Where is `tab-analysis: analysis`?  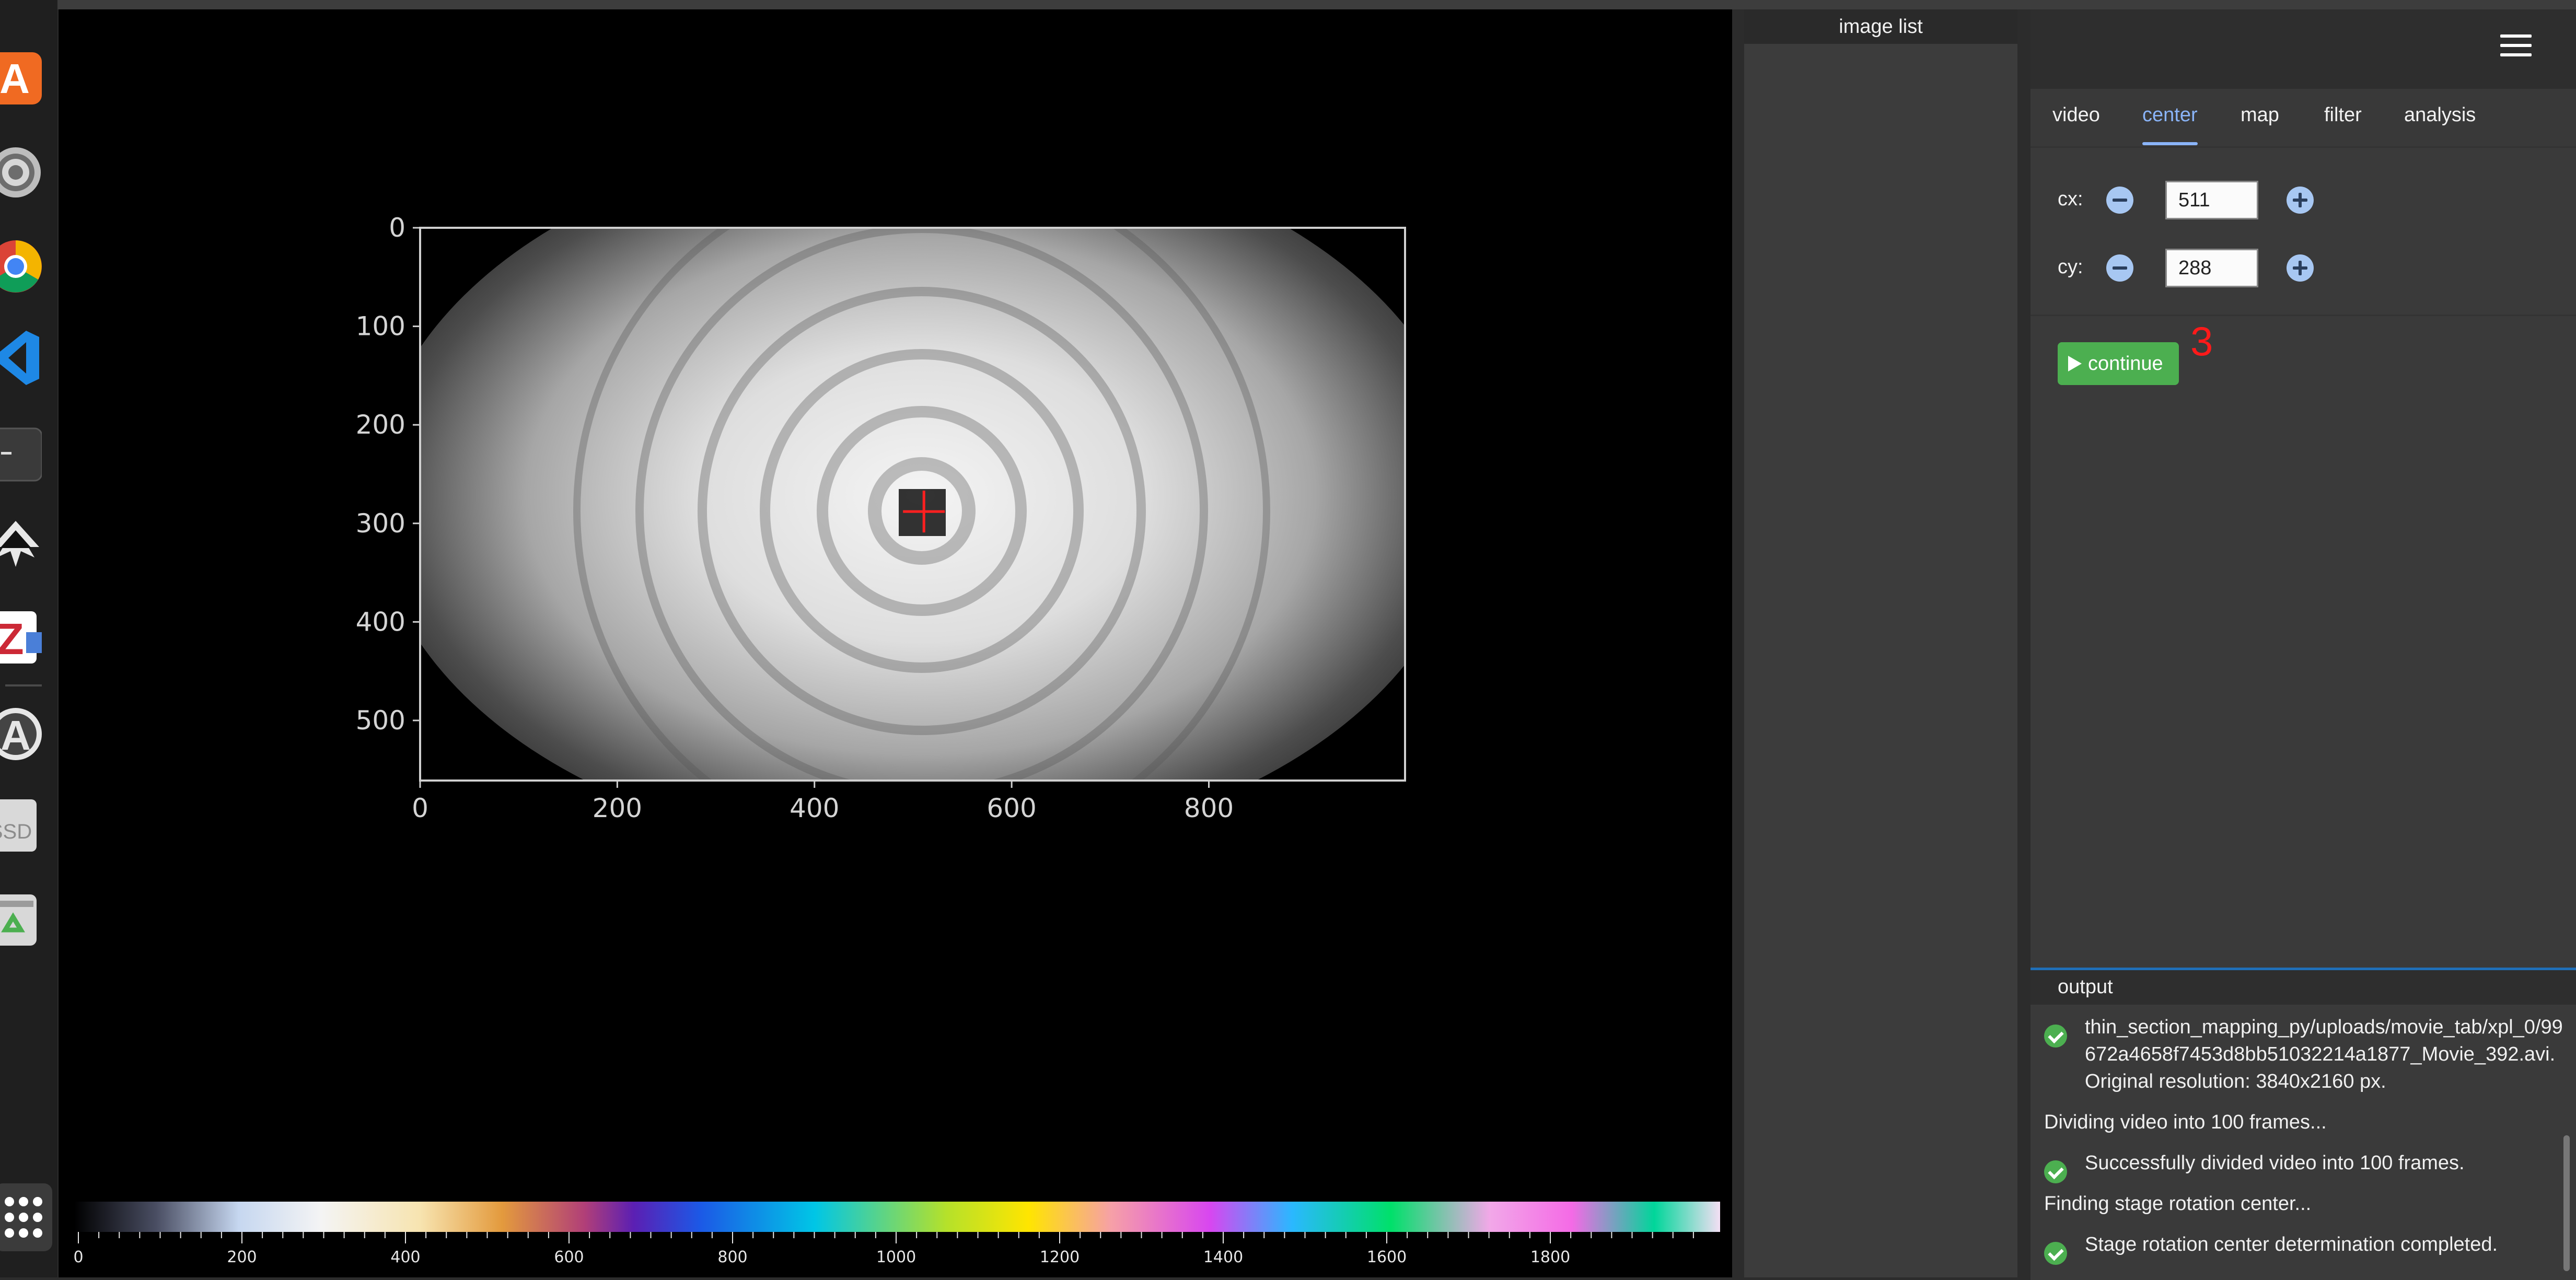 tab-analysis: analysis is located at coordinates (2440, 118).